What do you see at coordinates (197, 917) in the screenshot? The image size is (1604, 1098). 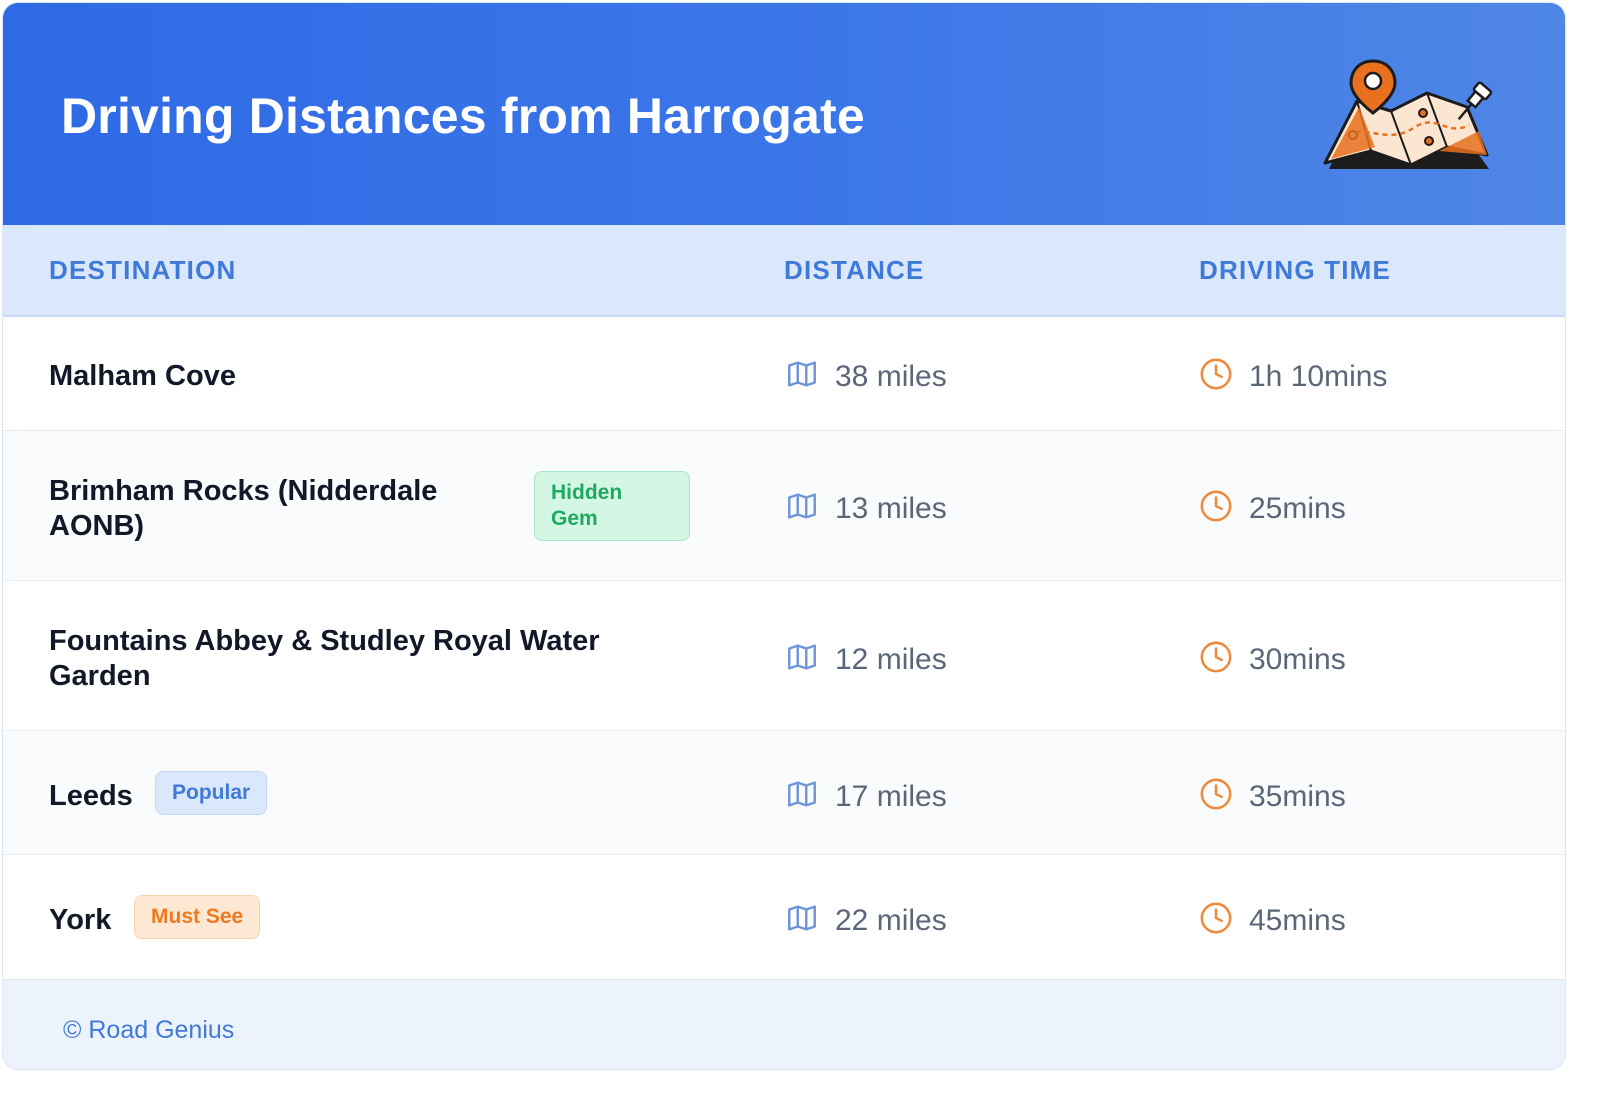 I see `badge-must-see: Must See` at bounding box center [197, 917].